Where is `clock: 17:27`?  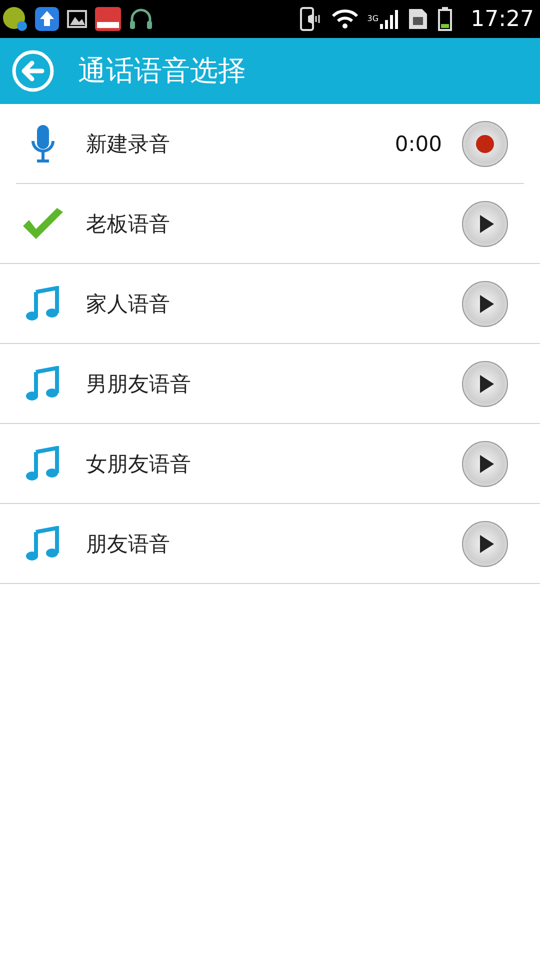
clock: 17:27 is located at coordinates (502, 19).